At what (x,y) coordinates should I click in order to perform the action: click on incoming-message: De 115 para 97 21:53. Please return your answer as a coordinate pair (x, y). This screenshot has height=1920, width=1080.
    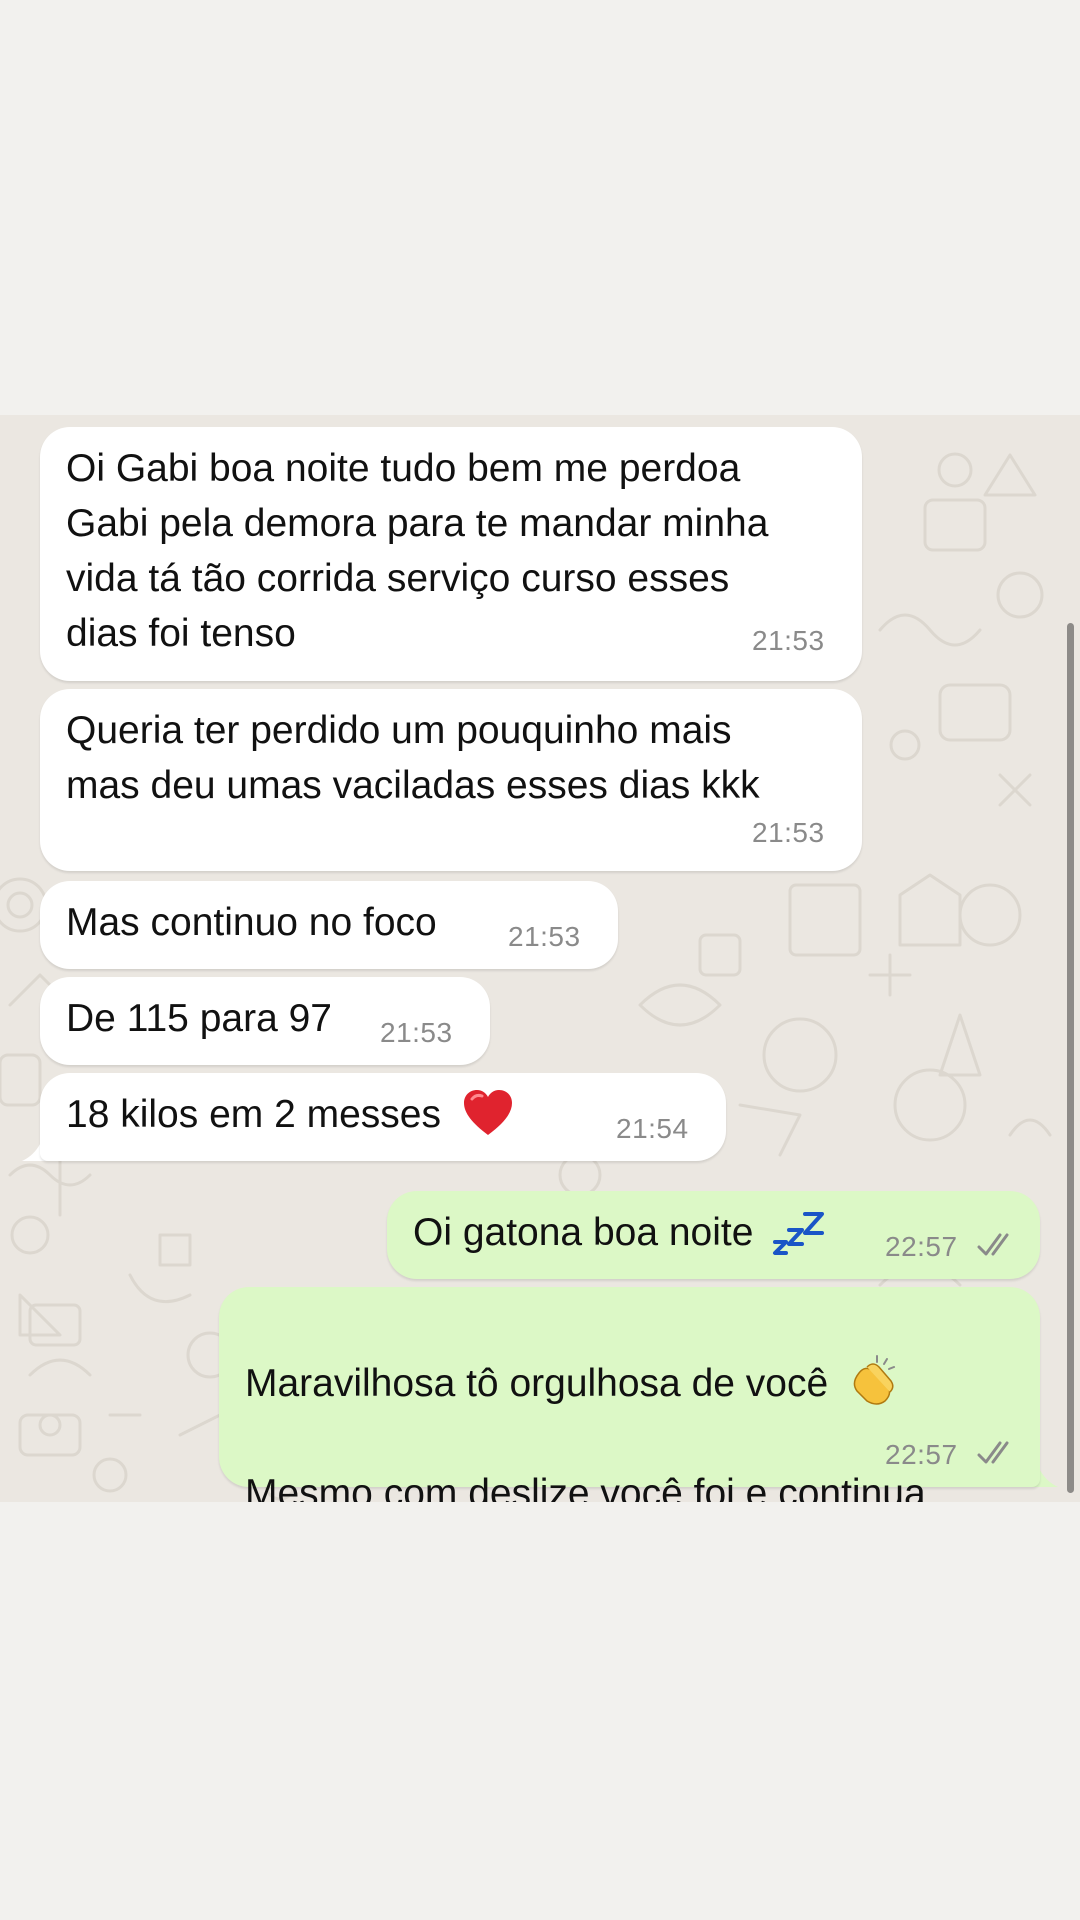
    Looking at the image, I should click on (265, 1021).